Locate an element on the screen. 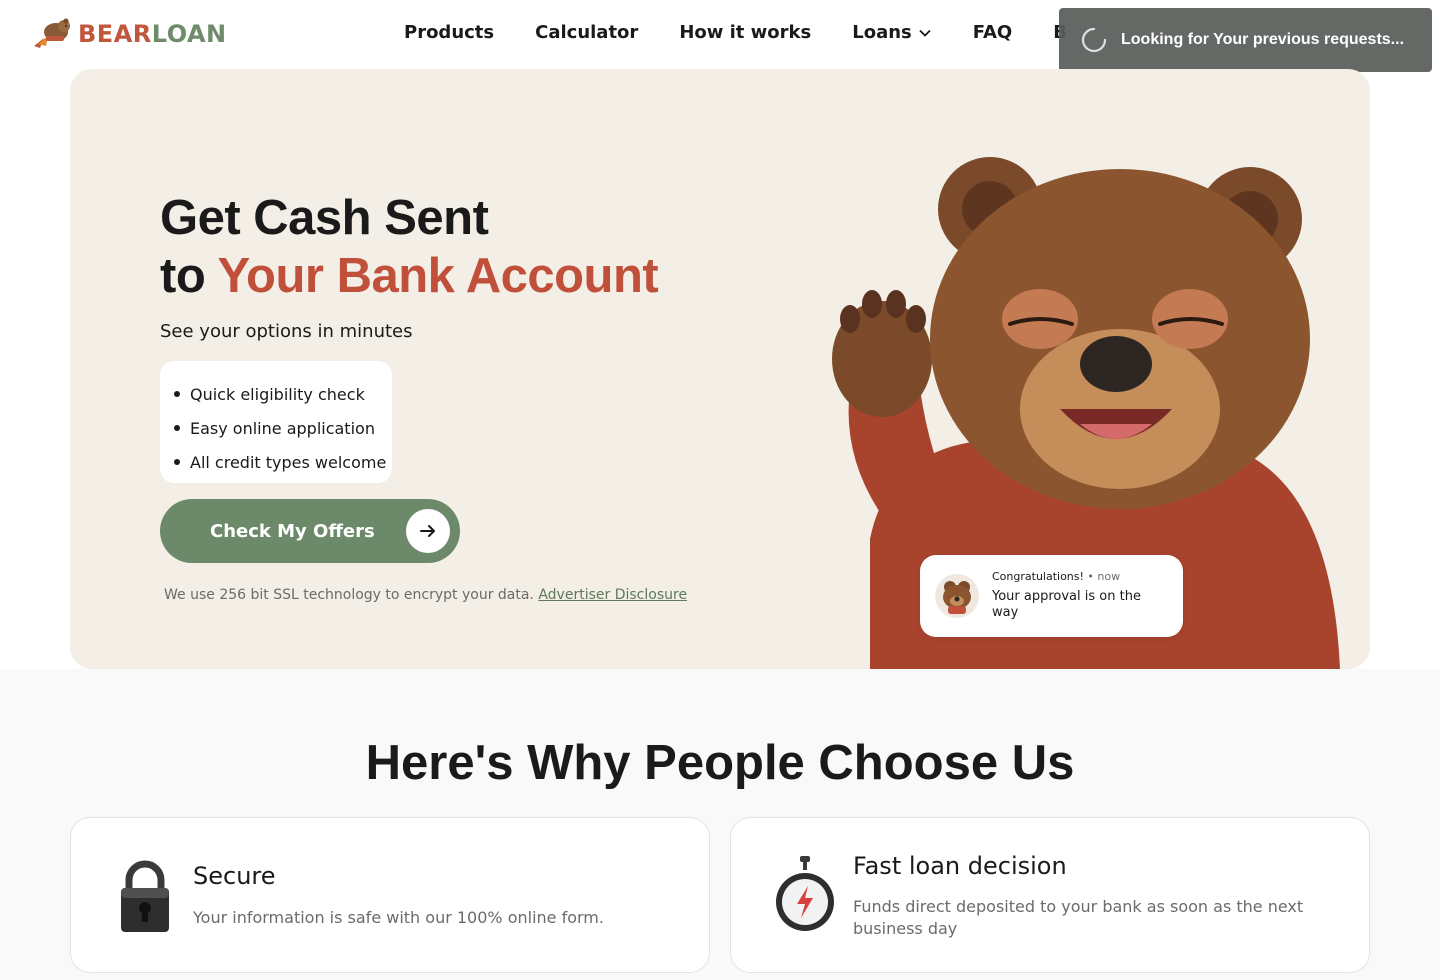 This screenshot has width=1440, height=980. check-offers-button: Check My Offers is located at coordinates (310, 531).